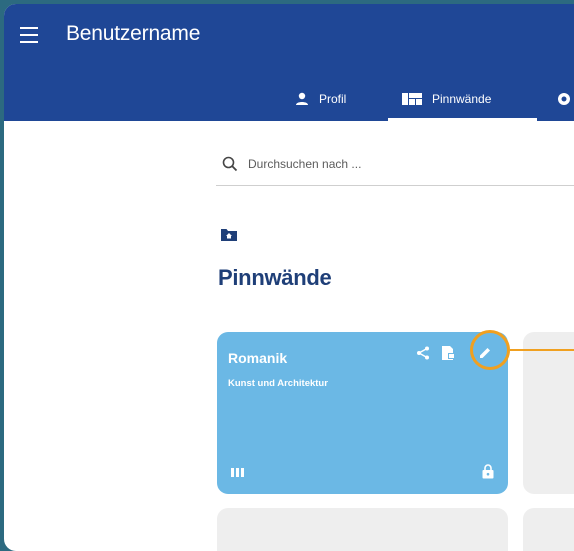 The image size is (574, 551). Describe the element at coordinates (30, 36) in the screenshot. I see `menu-icon` at that location.